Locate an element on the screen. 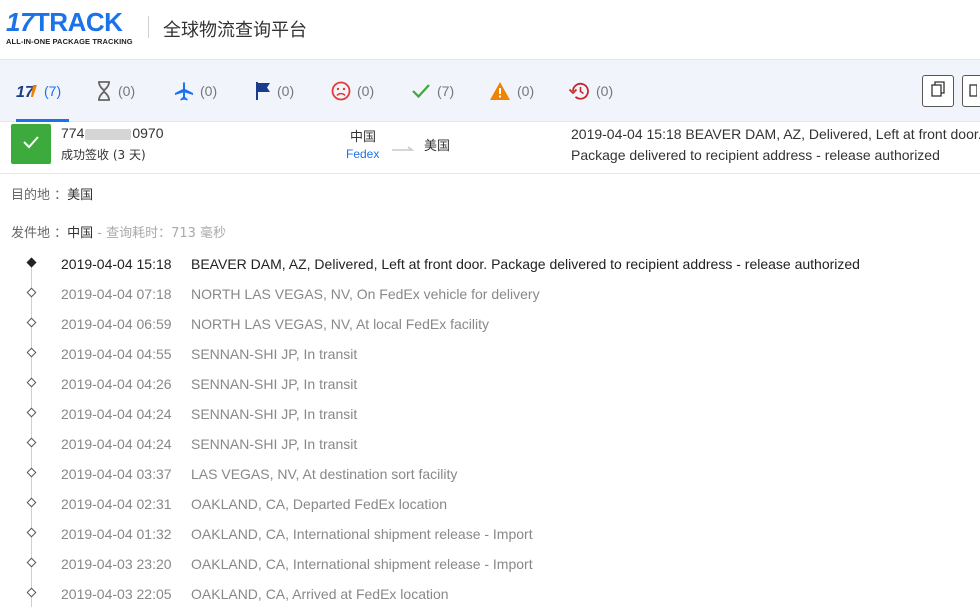  sad-face-icon is located at coordinates (341, 91).